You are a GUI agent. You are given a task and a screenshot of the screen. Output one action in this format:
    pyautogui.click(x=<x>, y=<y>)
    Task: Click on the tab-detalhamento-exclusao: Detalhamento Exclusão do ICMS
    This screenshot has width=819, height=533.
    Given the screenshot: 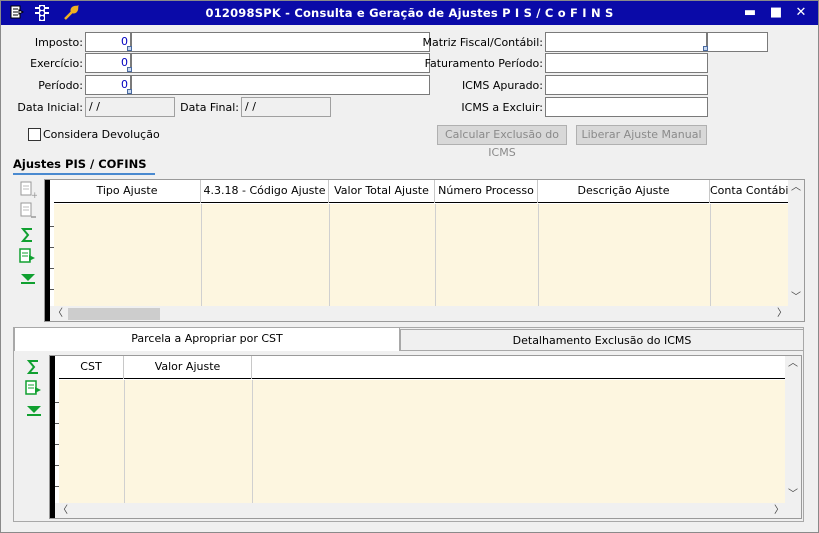 What is the action you would take?
    pyautogui.click(x=602, y=340)
    